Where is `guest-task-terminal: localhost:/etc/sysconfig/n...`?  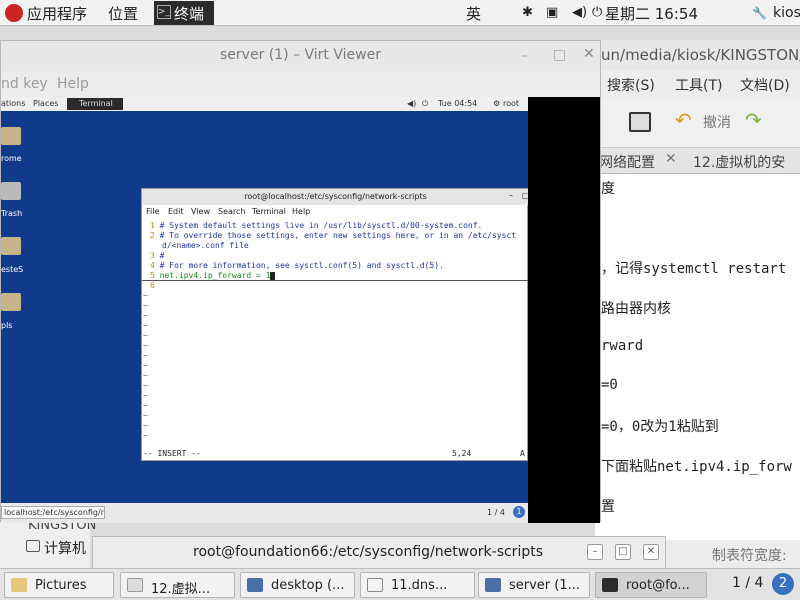 guest-task-terminal: localhost:/etc/sysconfig/n... is located at coordinates (53, 512).